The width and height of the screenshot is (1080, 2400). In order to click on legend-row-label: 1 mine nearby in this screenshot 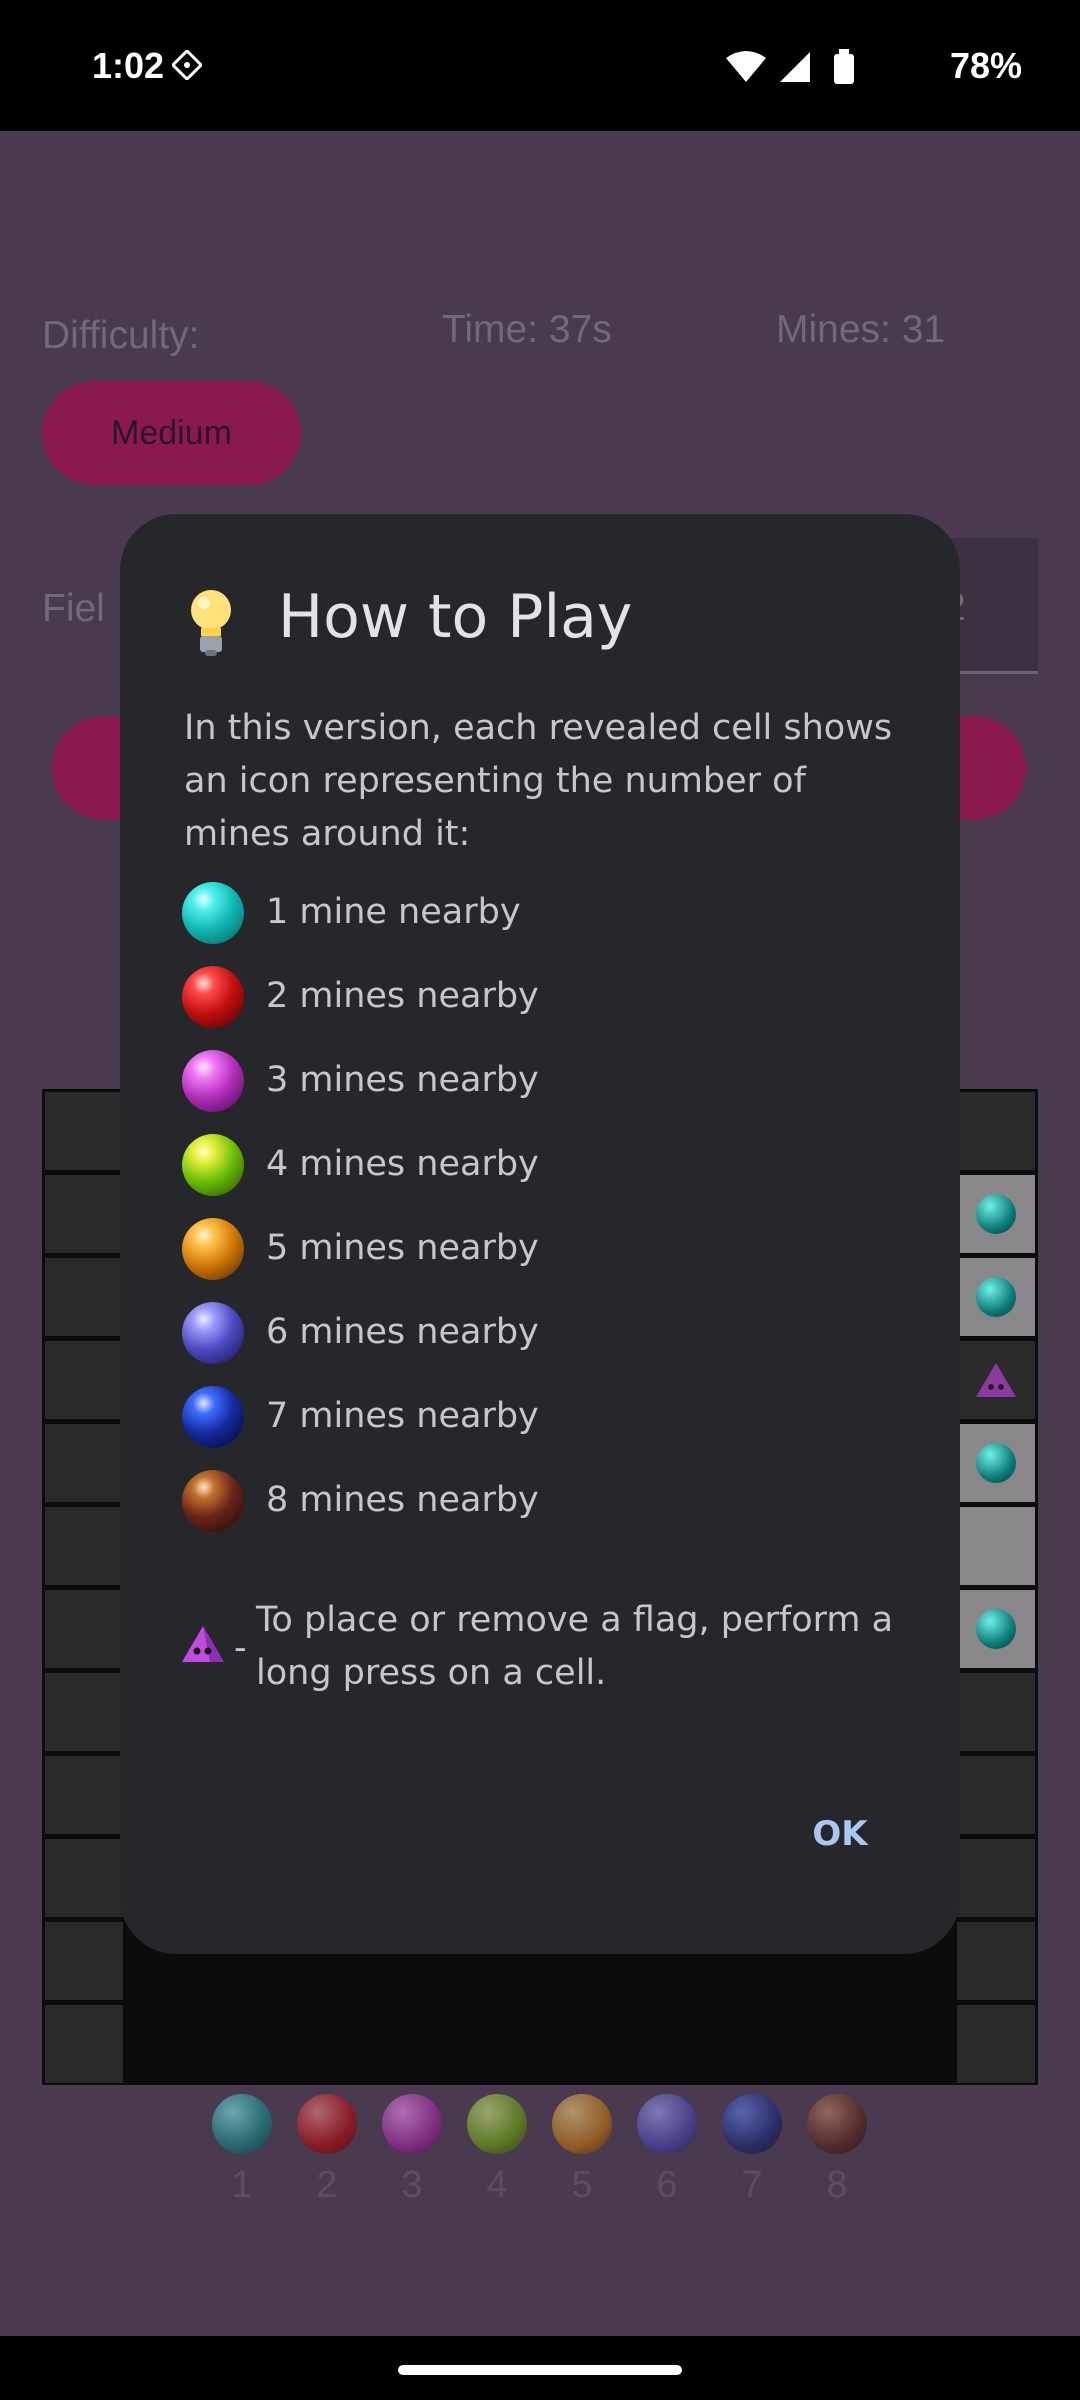, I will do `click(393, 912)`.